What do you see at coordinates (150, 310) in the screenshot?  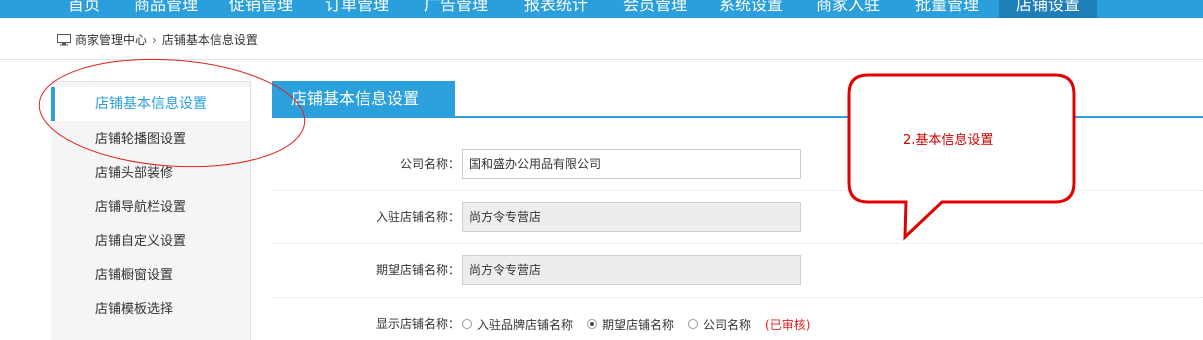 I see `sidebar-item-template: 店铺模板选择` at bounding box center [150, 310].